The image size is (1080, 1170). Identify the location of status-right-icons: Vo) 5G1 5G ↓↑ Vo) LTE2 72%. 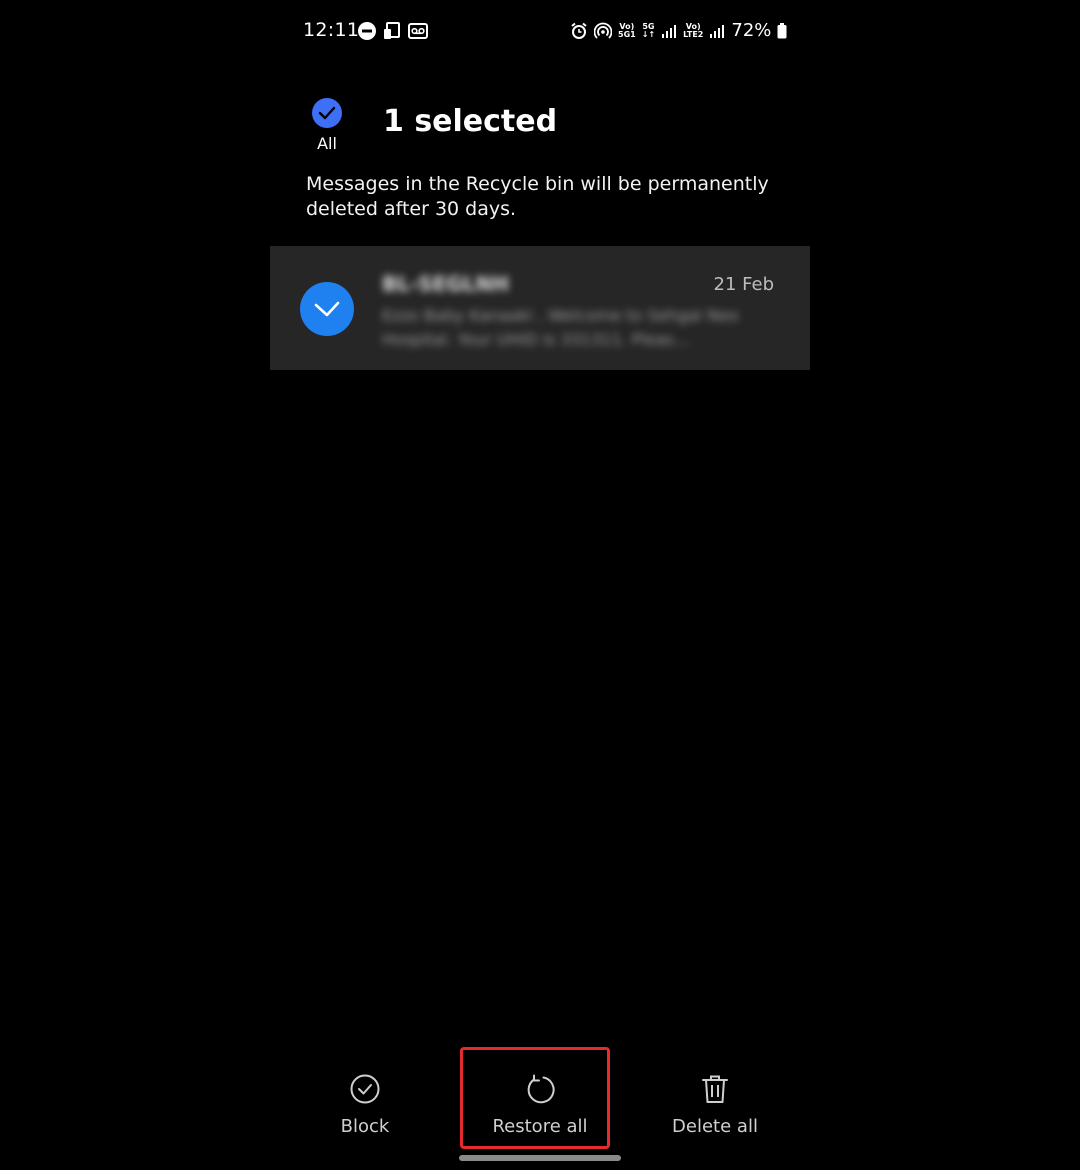
(678, 30).